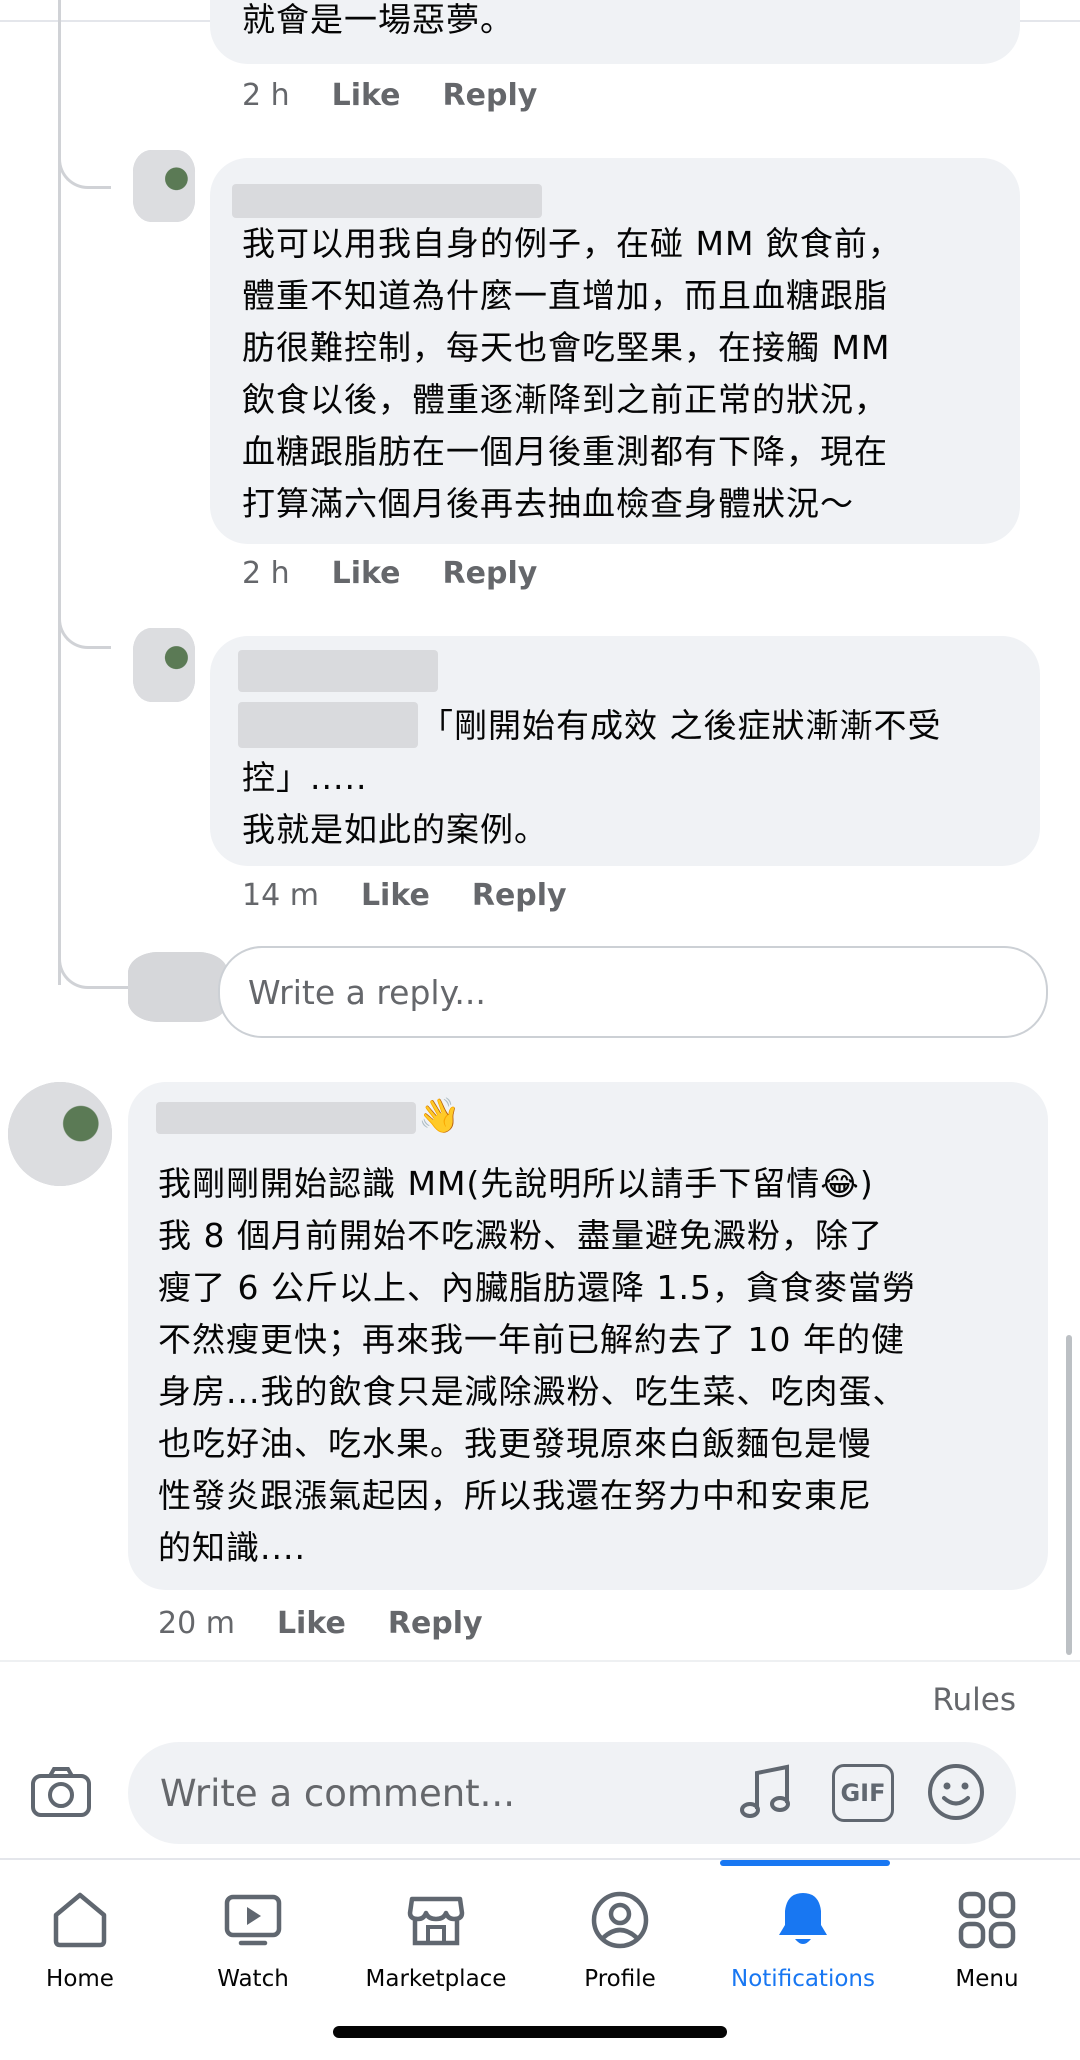  I want to click on my-avatar, so click(178, 987).